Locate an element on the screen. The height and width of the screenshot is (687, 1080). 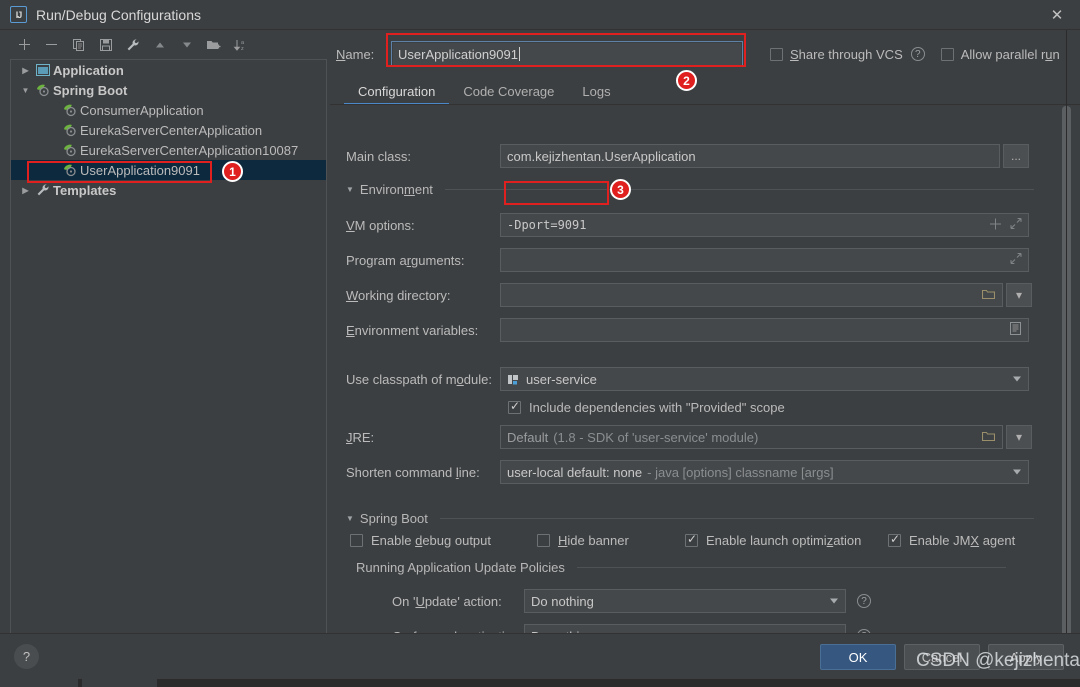
jre-label: JRE: is located at coordinates (360, 437).